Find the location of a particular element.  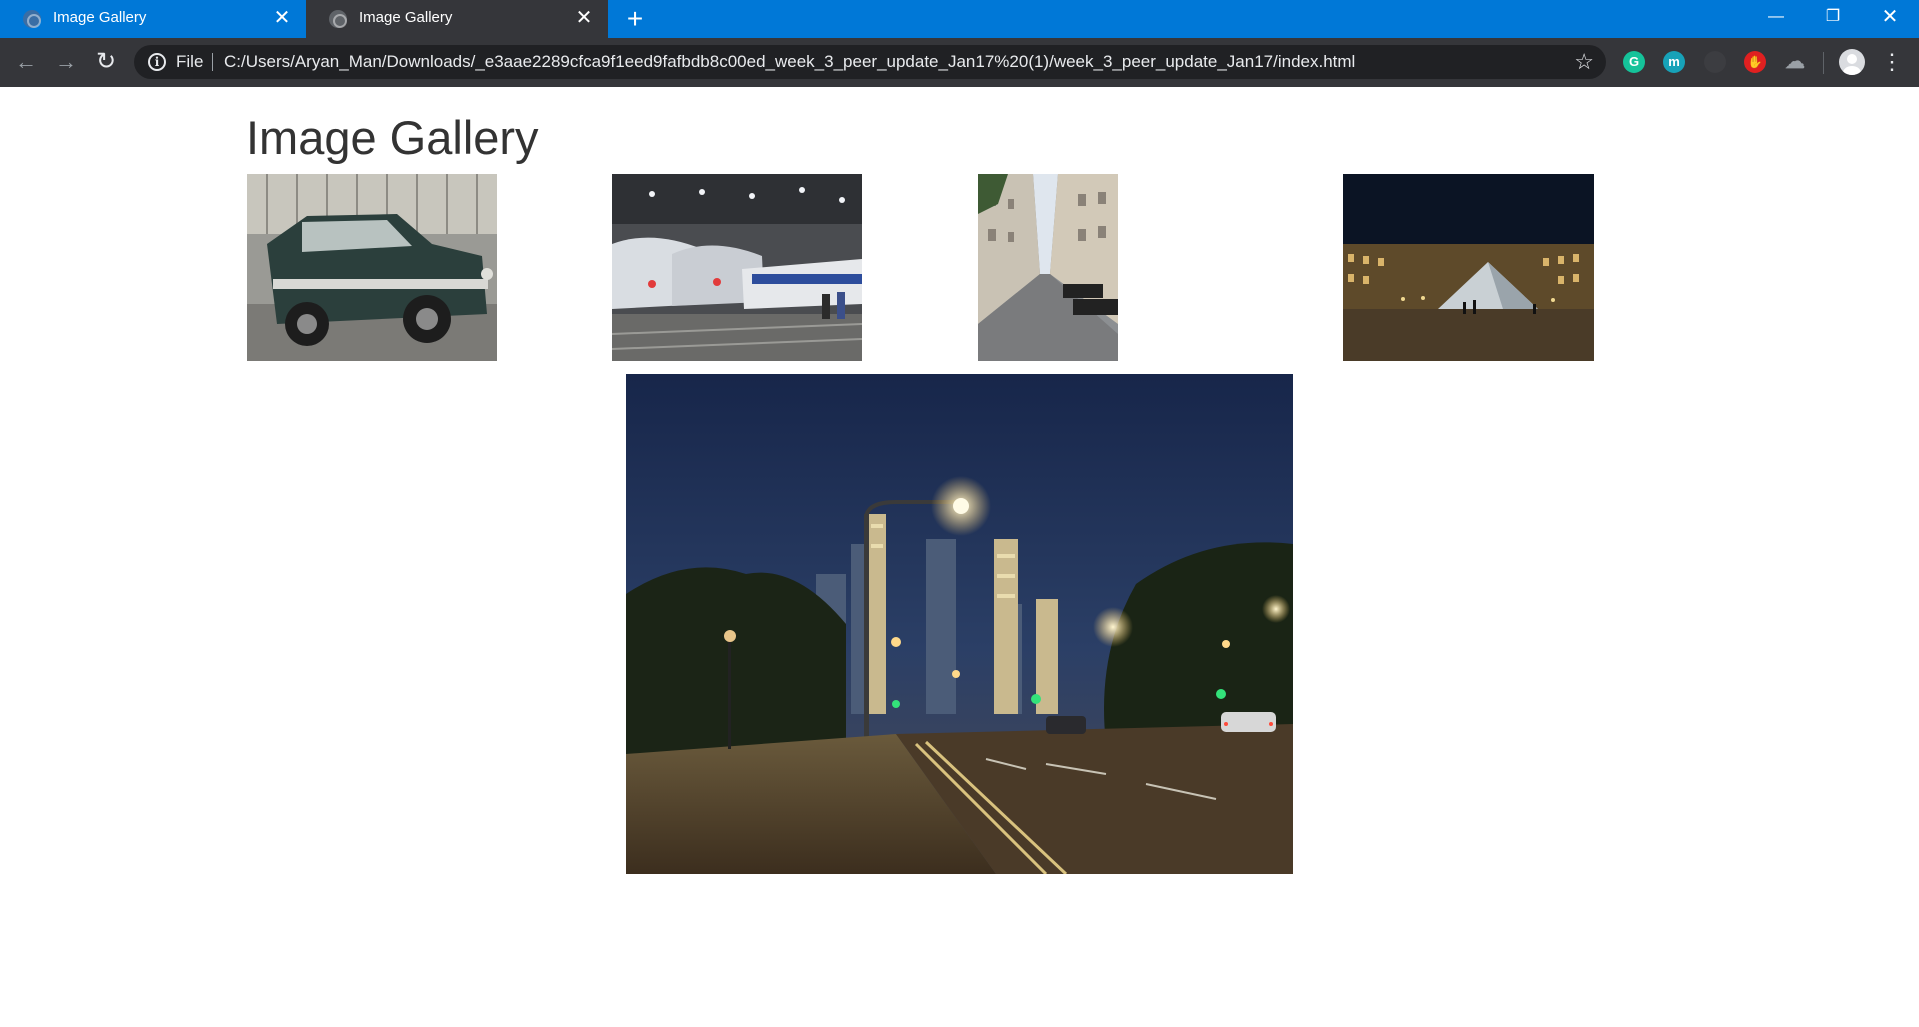

trains-photo is located at coordinates (737, 267).